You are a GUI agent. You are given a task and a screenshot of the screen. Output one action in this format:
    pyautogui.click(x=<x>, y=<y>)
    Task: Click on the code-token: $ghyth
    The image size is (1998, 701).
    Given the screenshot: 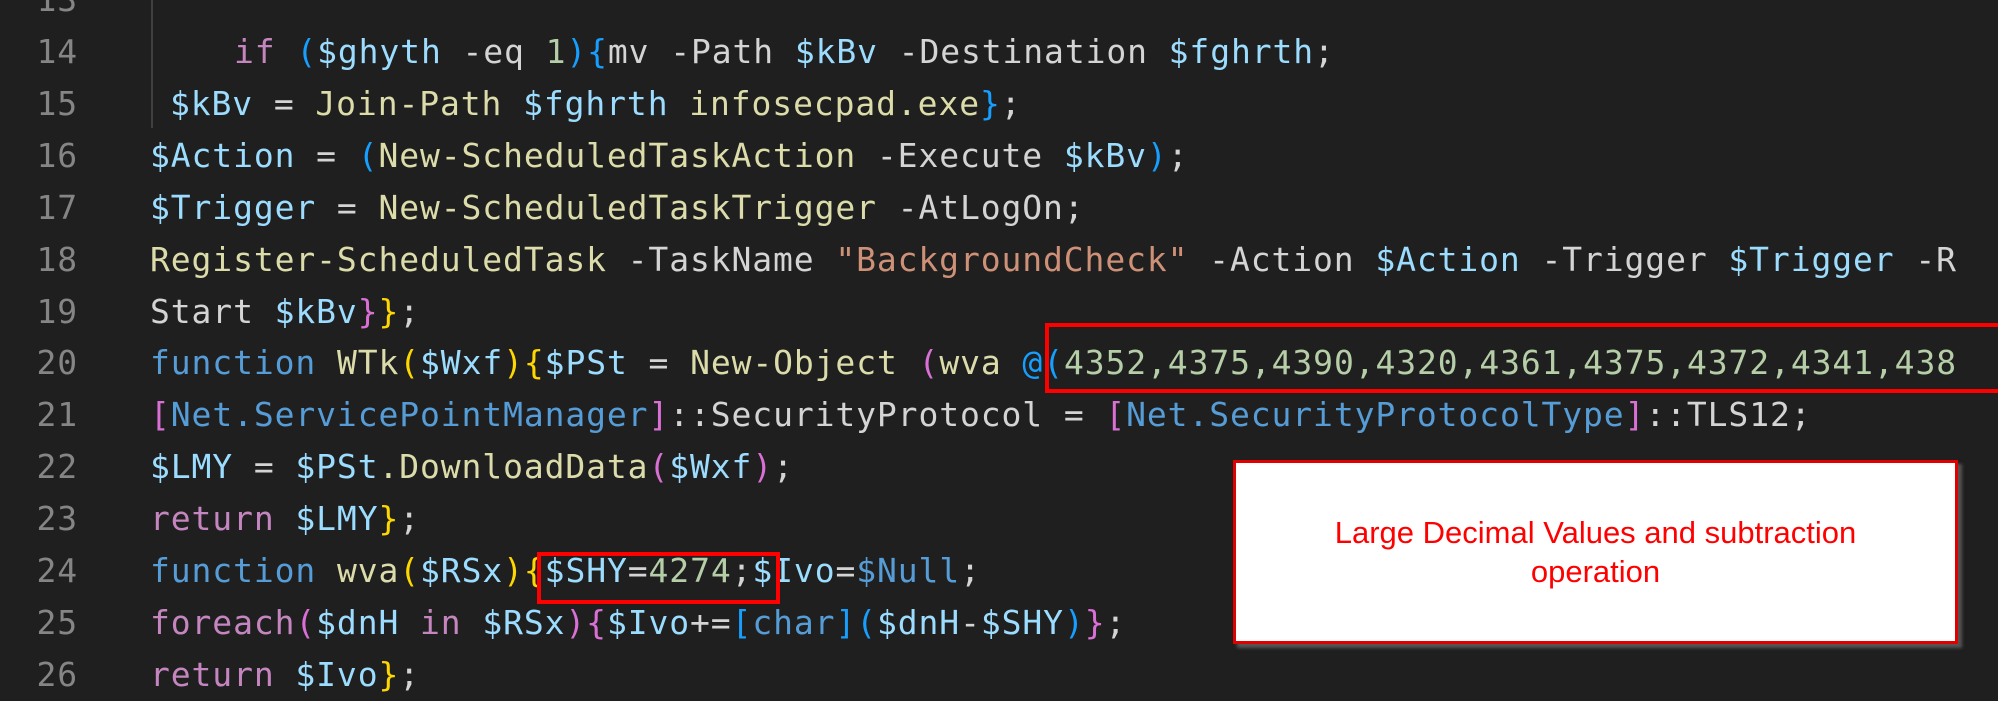 What is the action you would take?
    pyautogui.click(x=379, y=51)
    